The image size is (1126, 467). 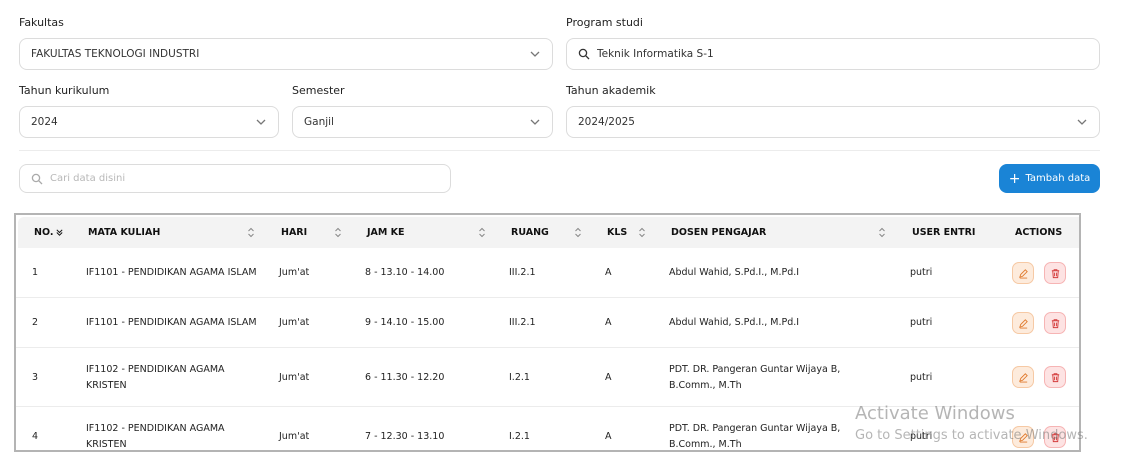 What do you see at coordinates (59, 232) in the screenshot?
I see `double-chevron-down-icon` at bounding box center [59, 232].